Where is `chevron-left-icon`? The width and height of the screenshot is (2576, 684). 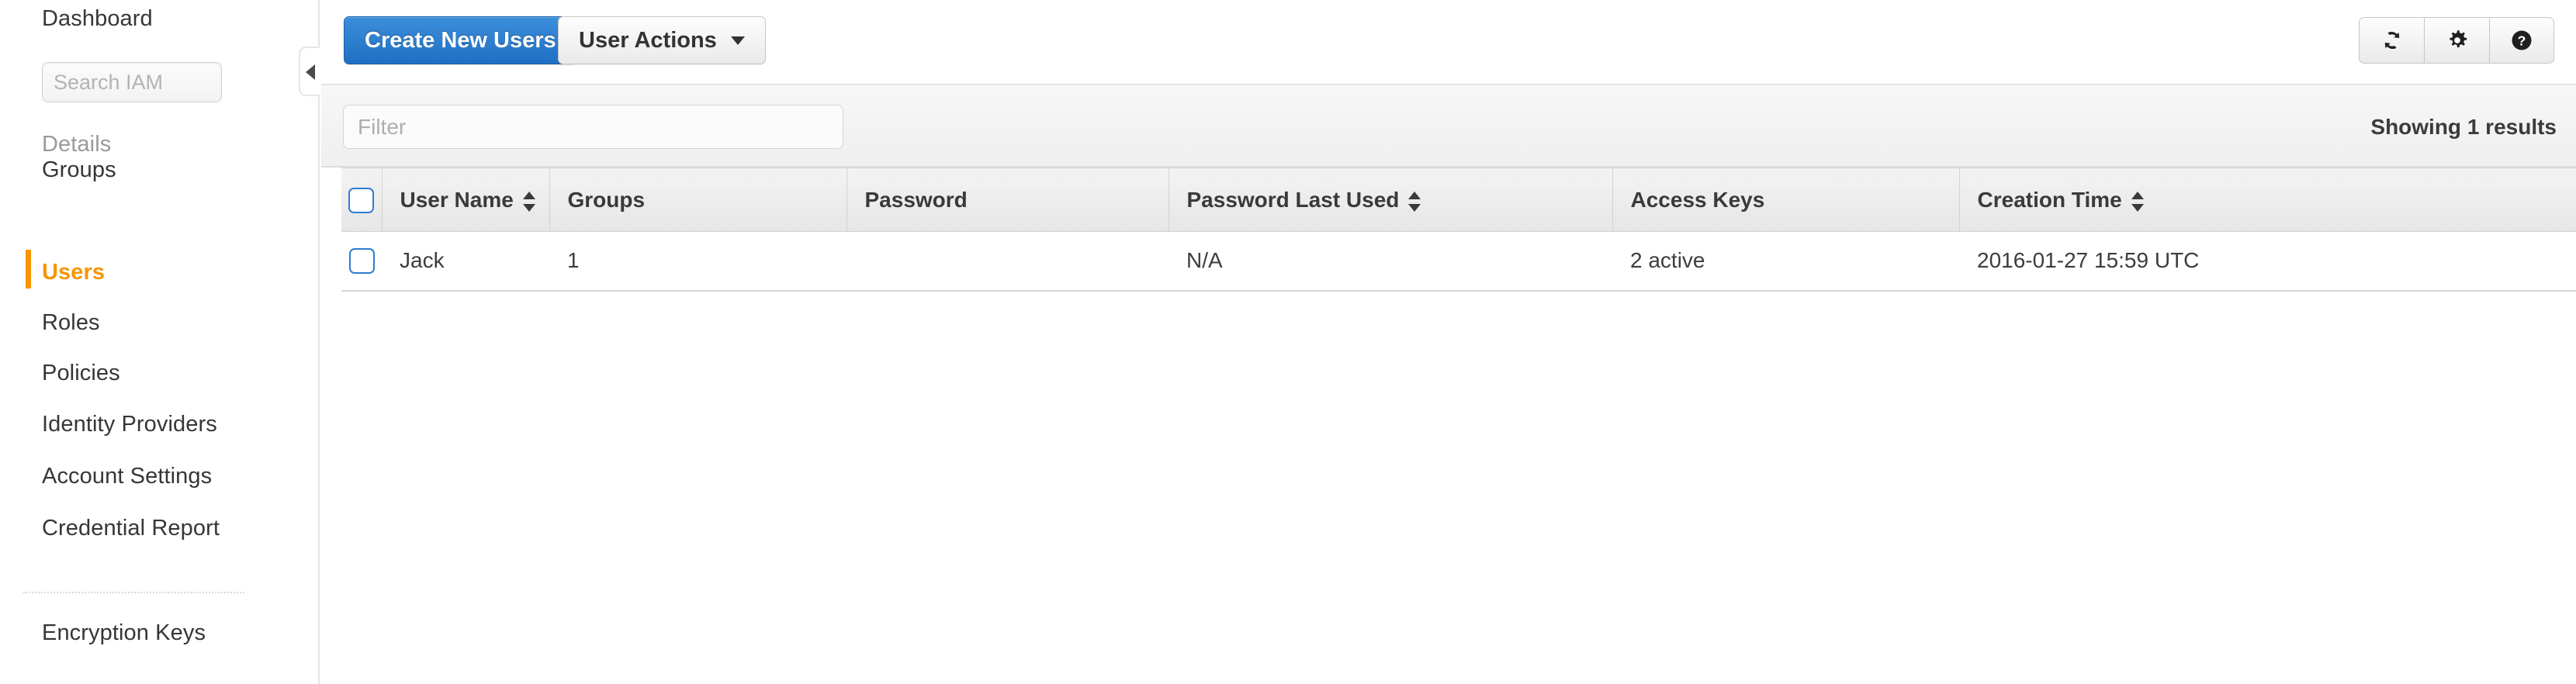
chevron-left-icon is located at coordinates (310, 72).